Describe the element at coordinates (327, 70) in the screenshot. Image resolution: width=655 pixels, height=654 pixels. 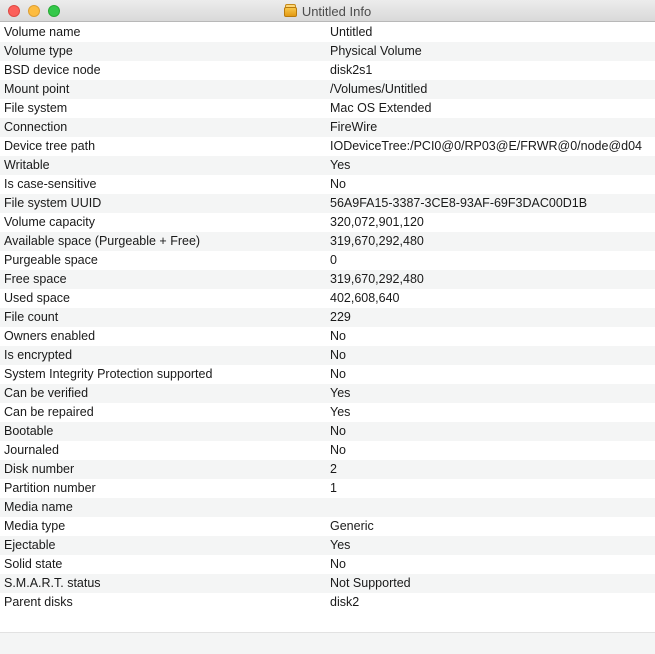
I see `table-row: BSD device node disk2s1` at that location.